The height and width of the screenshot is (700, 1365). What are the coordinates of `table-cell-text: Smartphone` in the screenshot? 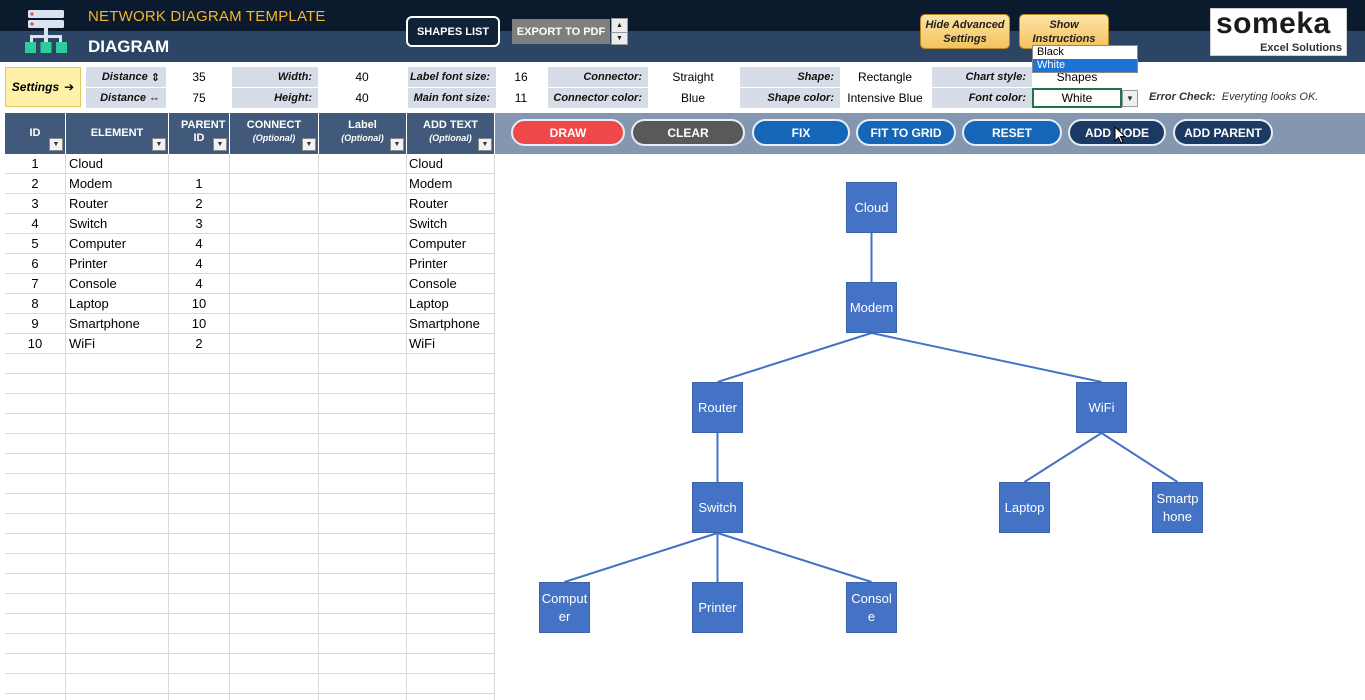 It's located at (451, 324).